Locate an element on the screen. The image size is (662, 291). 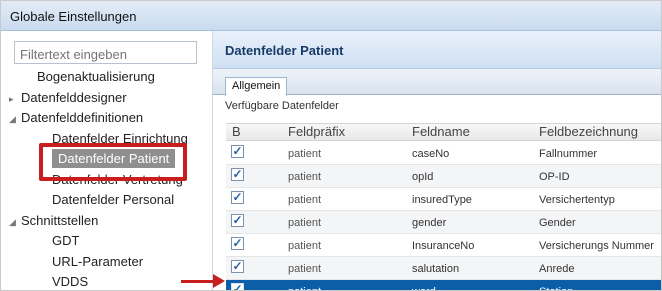
column-header-field-name: Feldname is located at coordinates (441, 132).